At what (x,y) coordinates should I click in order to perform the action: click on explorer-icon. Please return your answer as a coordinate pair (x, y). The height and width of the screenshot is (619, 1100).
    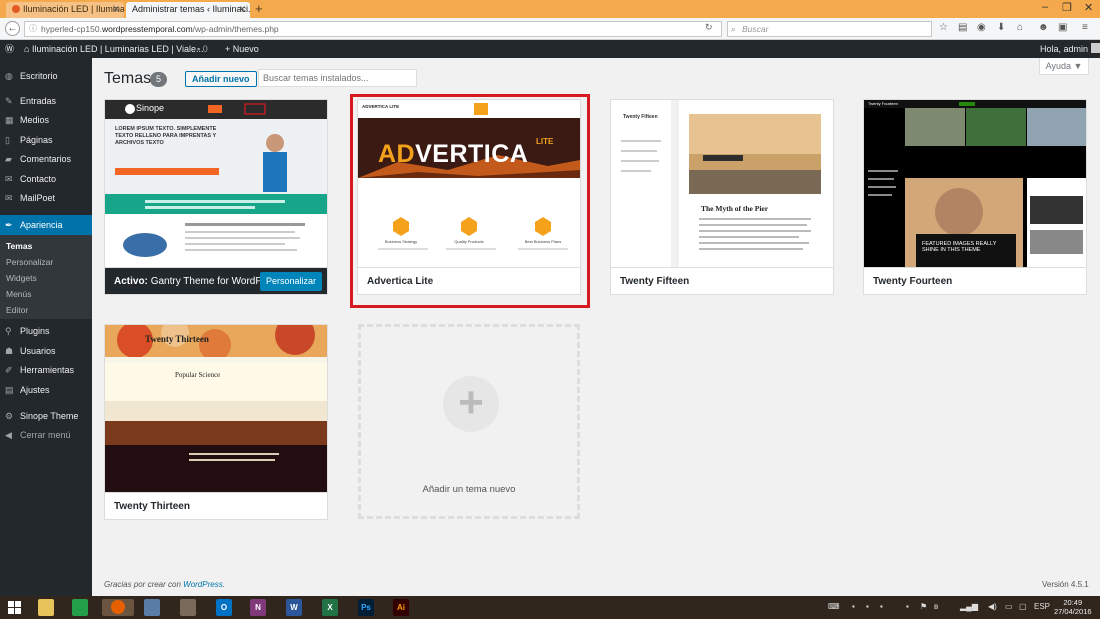
    Looking at the image, I should click on (46, 607).